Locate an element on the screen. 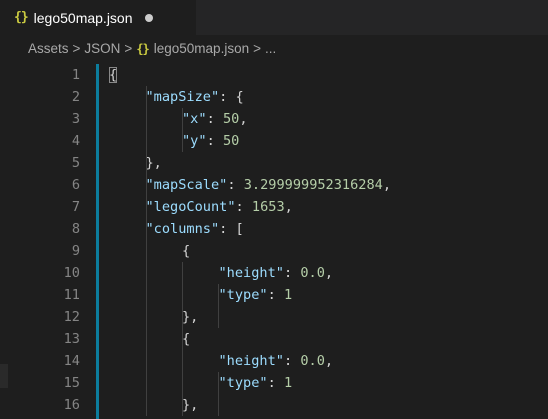 The image size is (548, 419). line-number: 8 is located at coordinates (75, 229).